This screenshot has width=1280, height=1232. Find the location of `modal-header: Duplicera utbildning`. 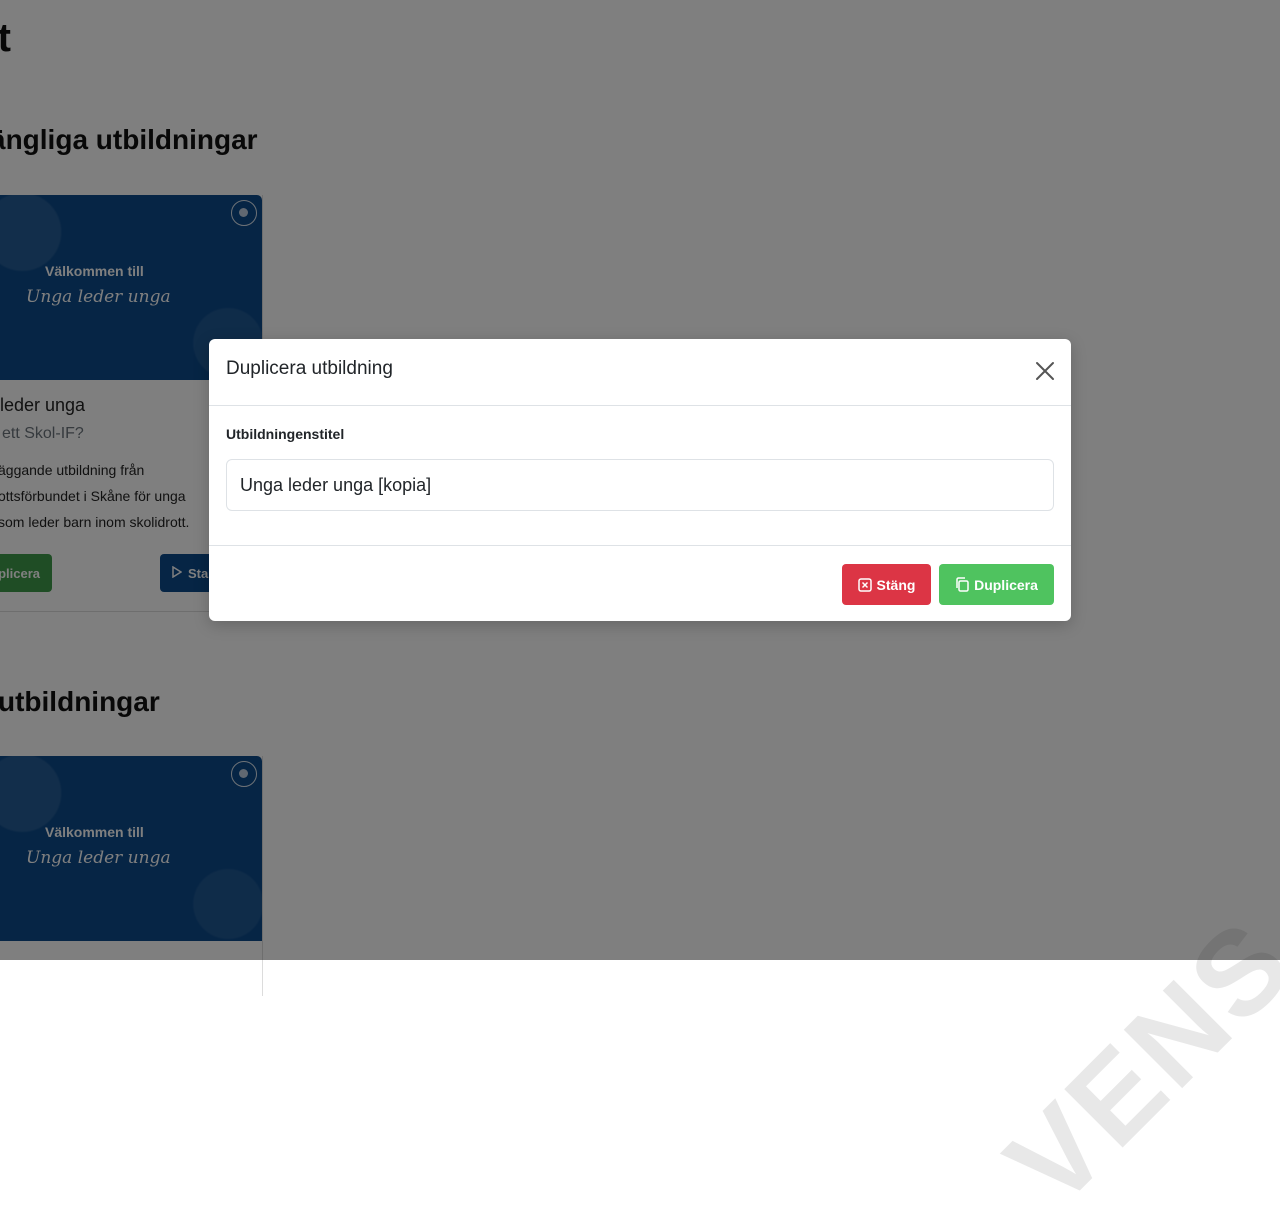

modal-header: Duplicera utbildning is located at coordinates (640, 372).